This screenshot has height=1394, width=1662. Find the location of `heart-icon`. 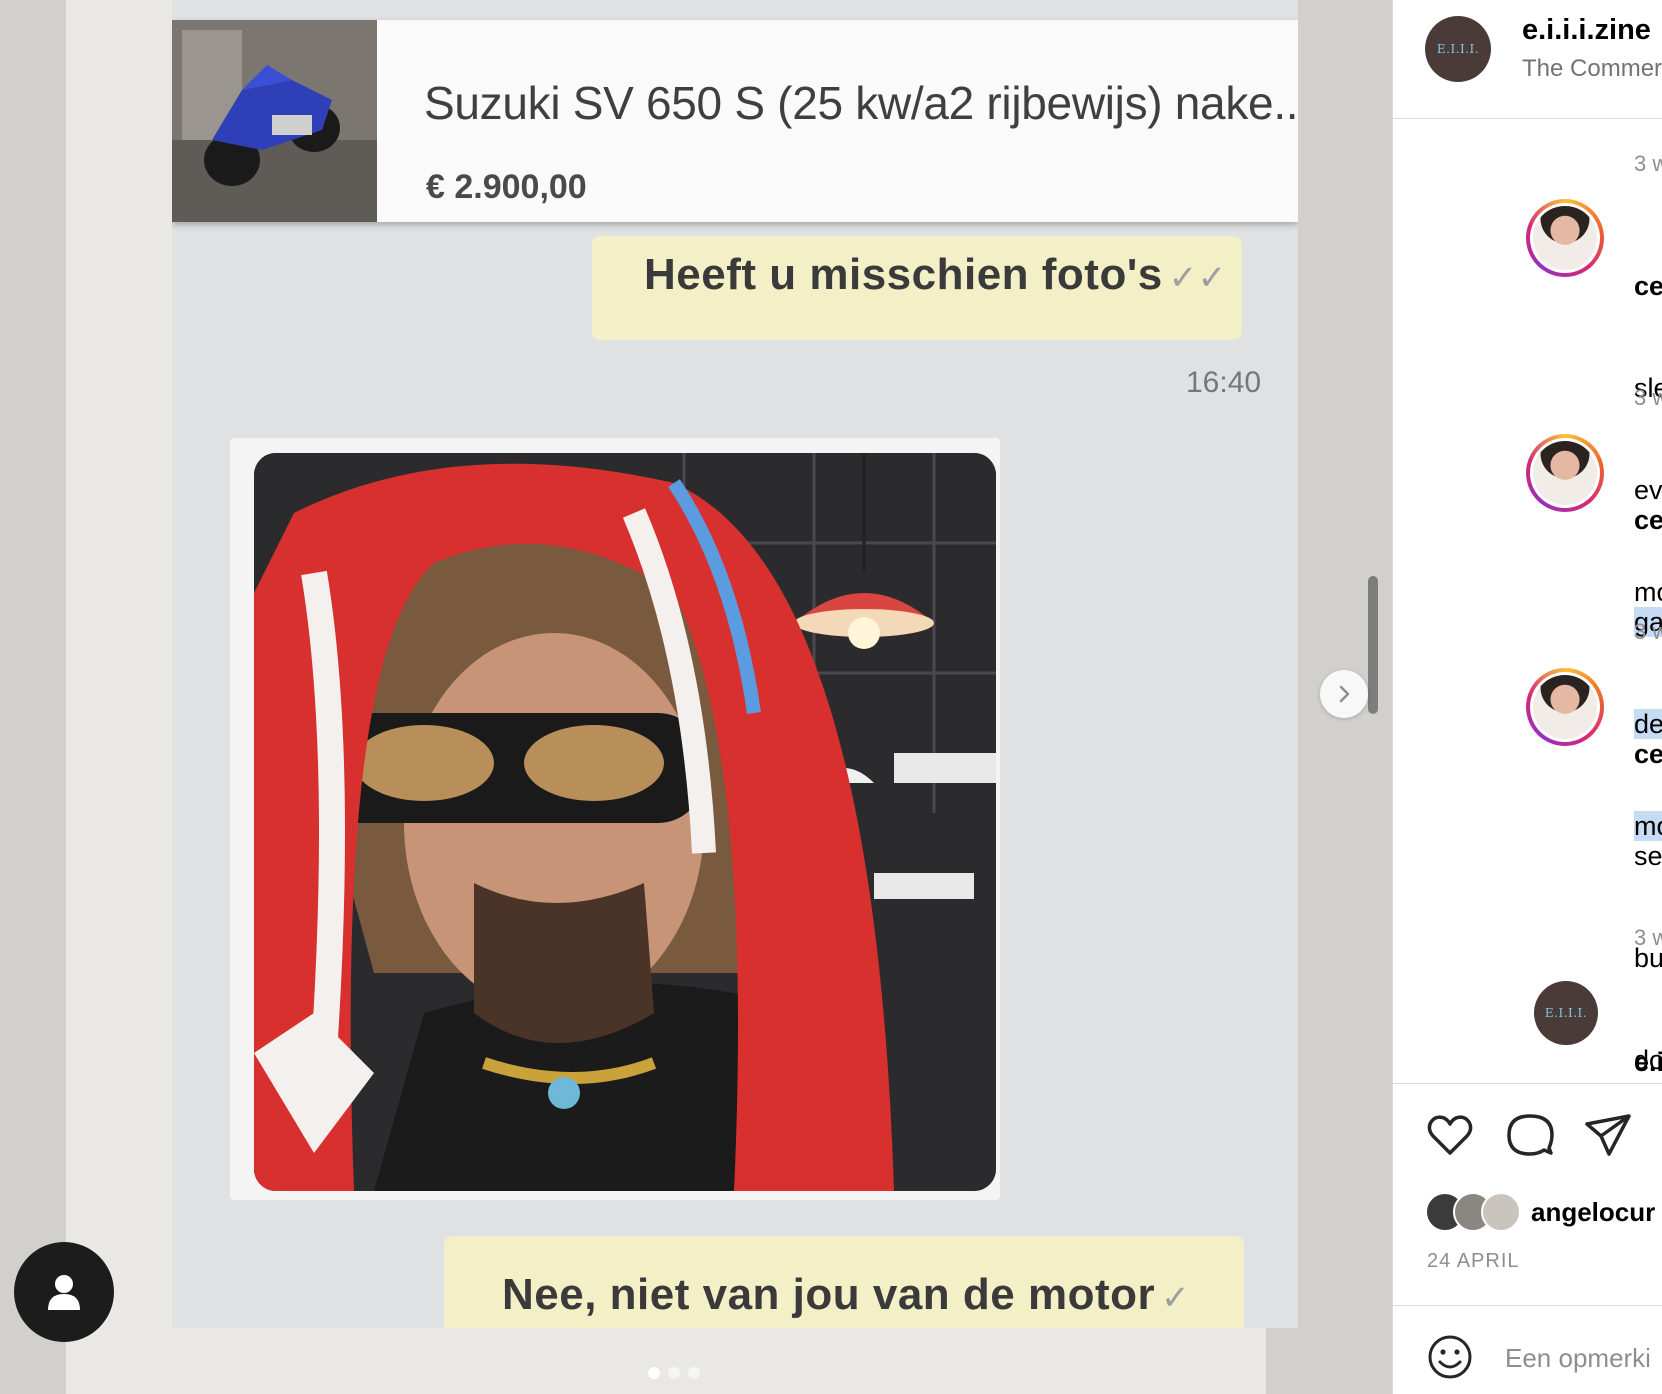

heart-icon is located at coordinates (1450, 1135).